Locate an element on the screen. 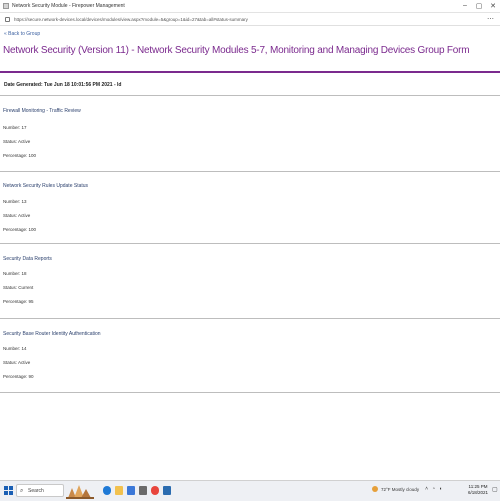 The height and width of the screenshot is (501, 500). chrome-icon is located at coordinates (155, 490).